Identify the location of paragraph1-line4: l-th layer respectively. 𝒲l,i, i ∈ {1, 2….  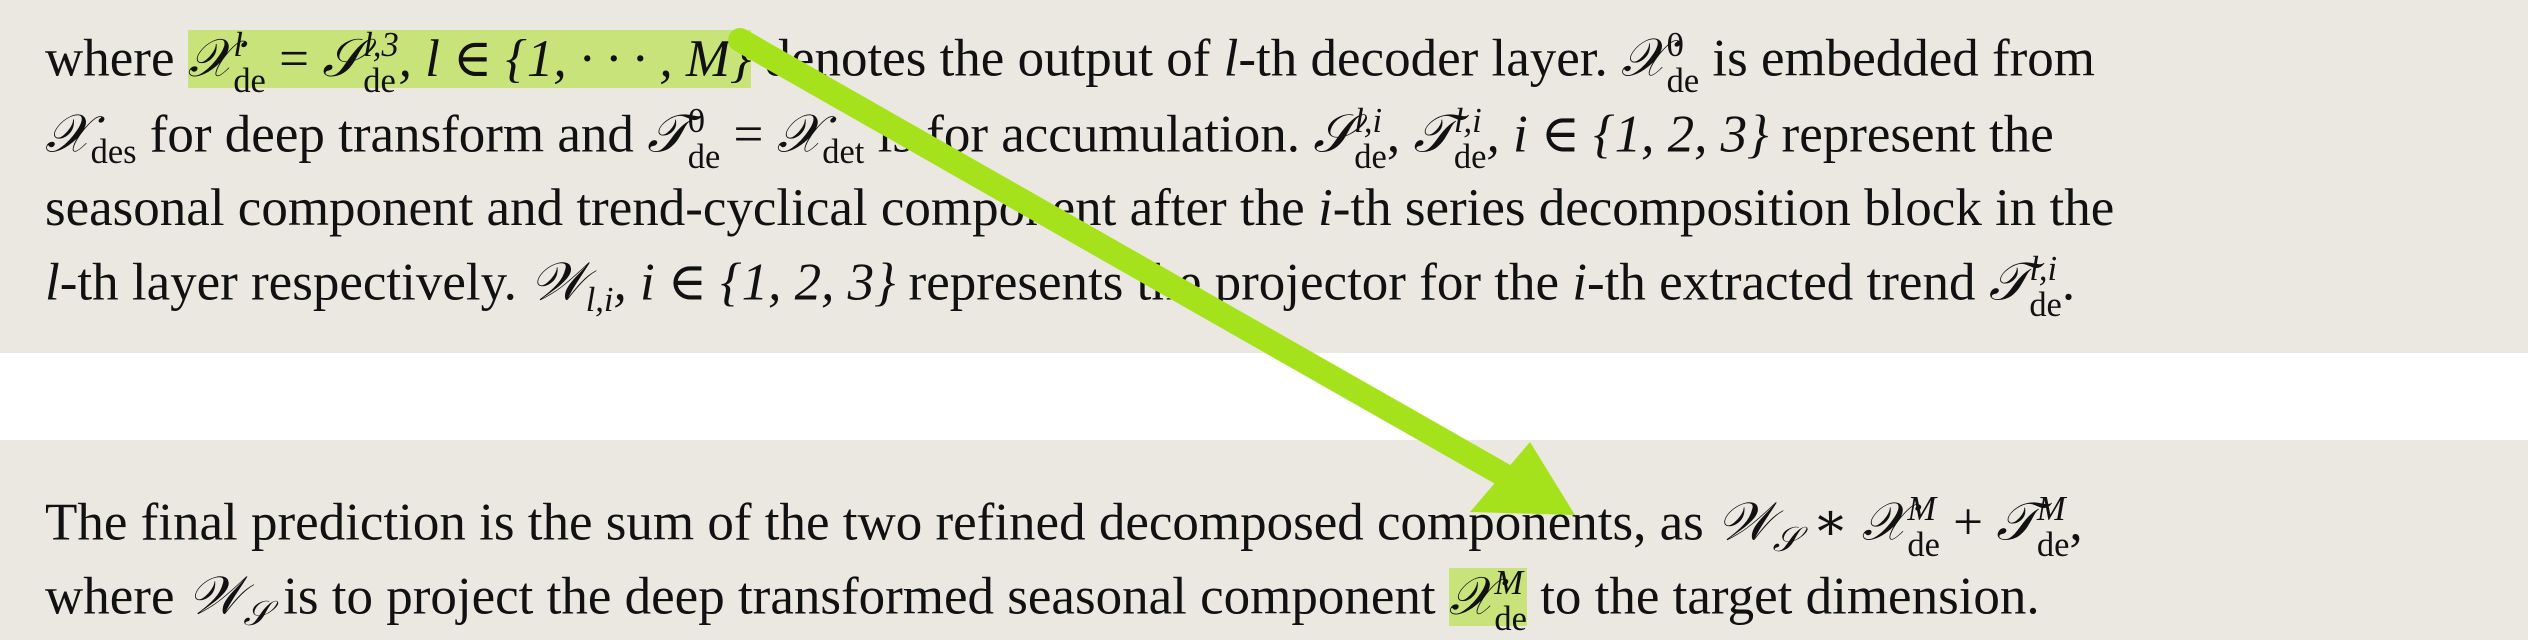
(1060, 286).